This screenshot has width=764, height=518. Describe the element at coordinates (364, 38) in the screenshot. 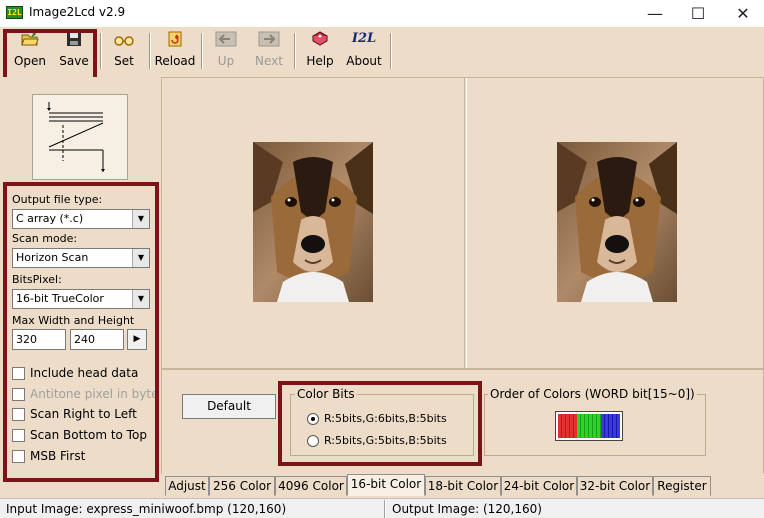

I see `i2l-logo-icon: I2L` at that location.